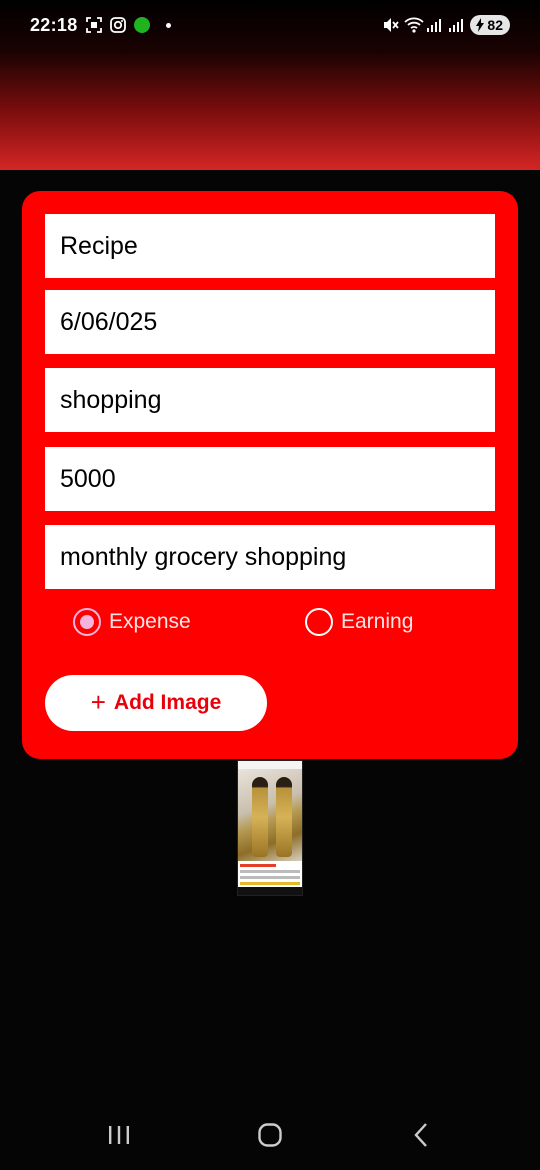 This screenshot has width=540, height=1170. I want to click on navigation-bar, so click(270, 1135).